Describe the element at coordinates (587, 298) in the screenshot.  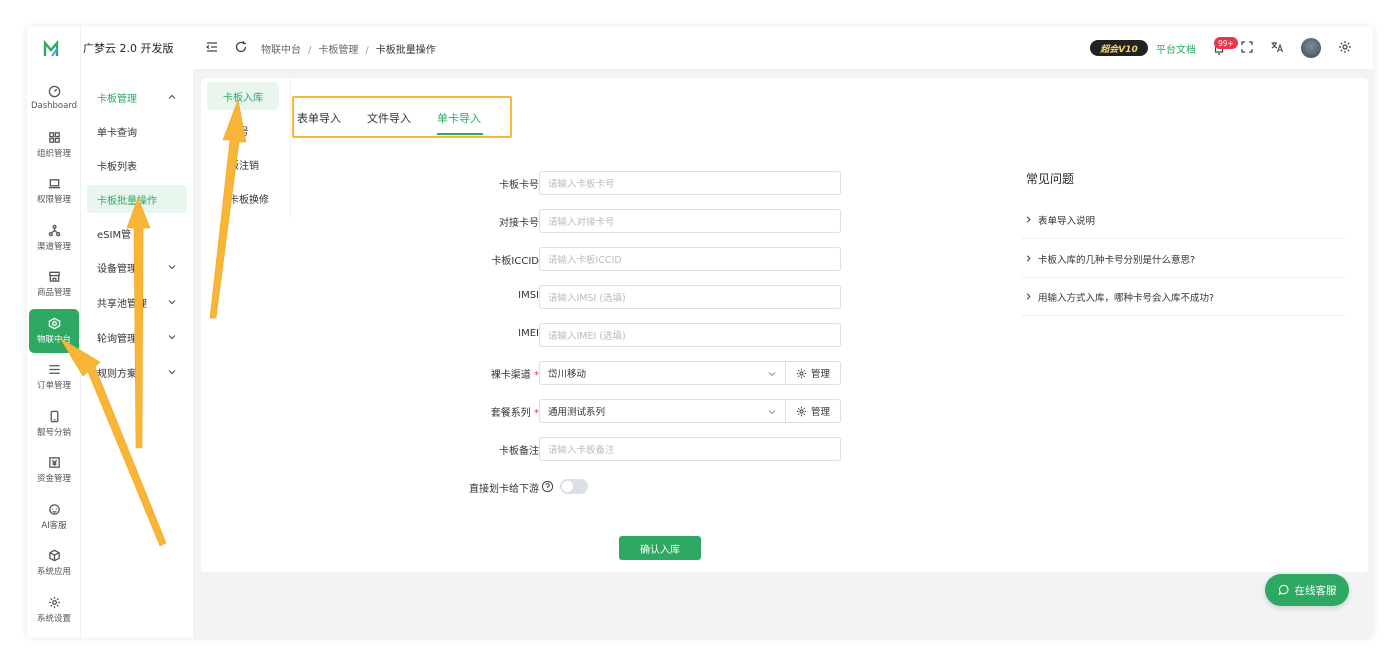
I see `input-placeholder: 请输入IMSI (选填)` at that location.